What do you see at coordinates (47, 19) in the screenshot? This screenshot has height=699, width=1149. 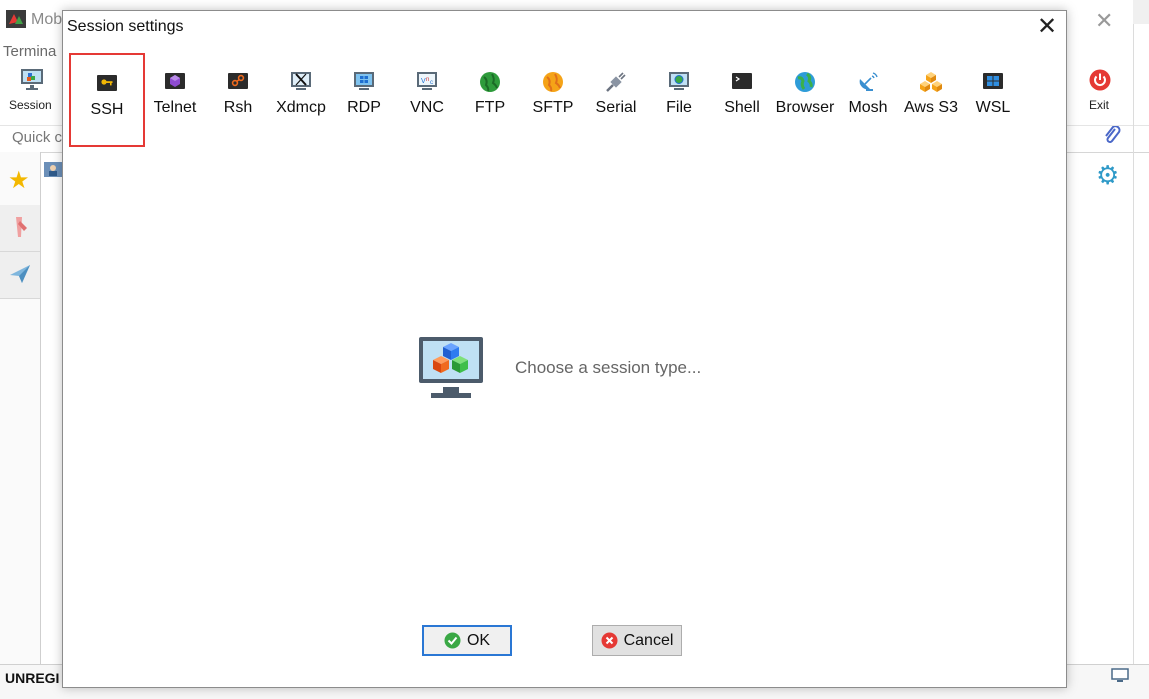 I see `background-window-title: Mob` at bounding box center [47, 19].